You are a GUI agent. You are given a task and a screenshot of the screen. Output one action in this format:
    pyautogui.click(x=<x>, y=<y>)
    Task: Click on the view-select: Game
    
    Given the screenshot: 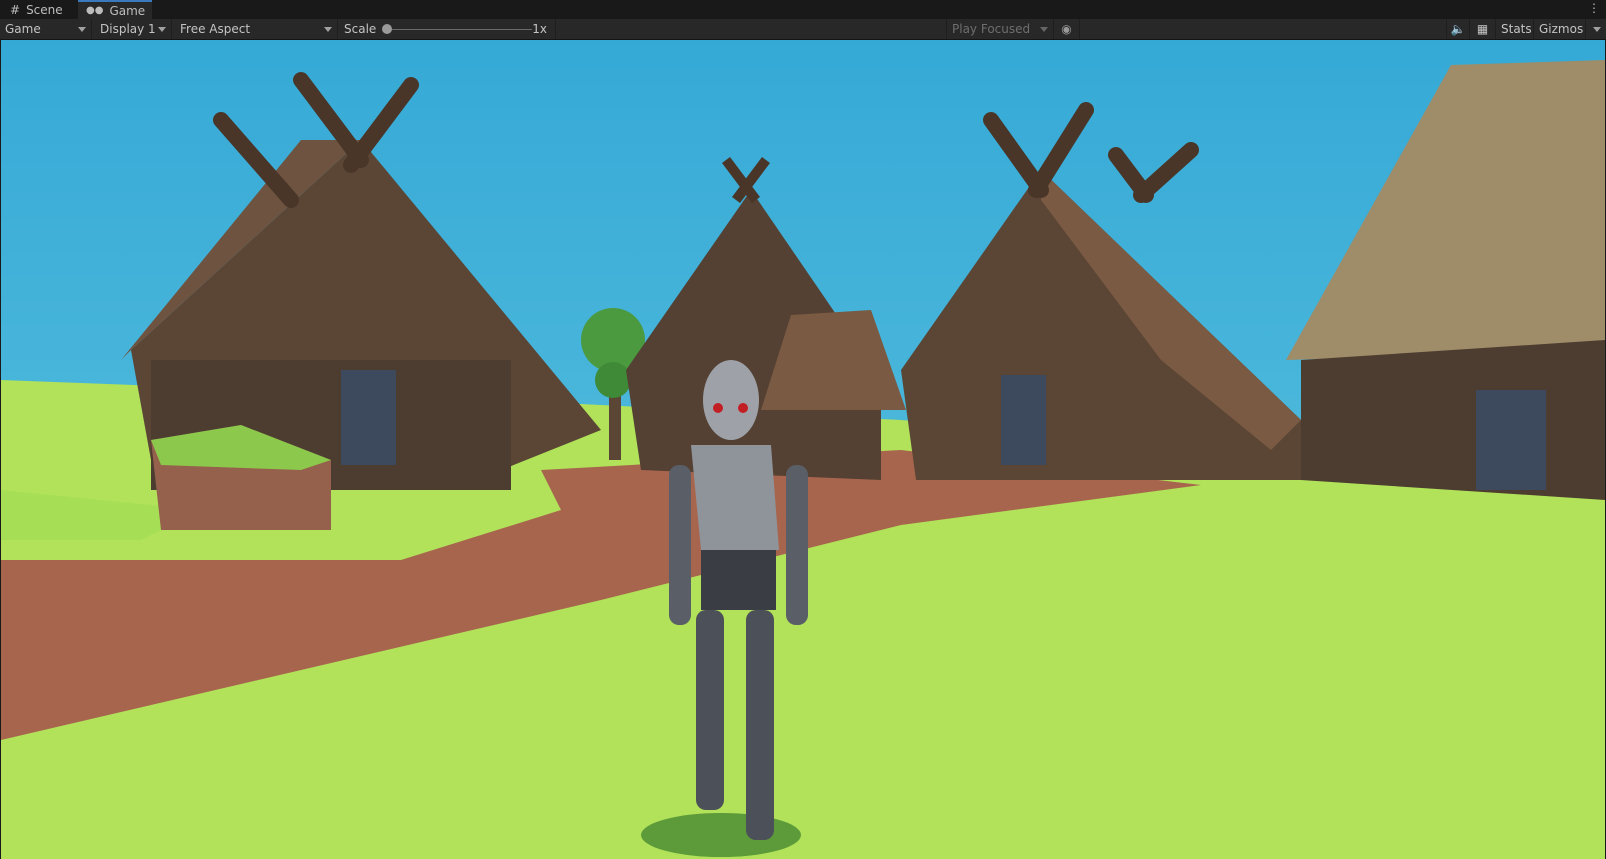 What is the action you would take?
    pyautogui.click(x=46, y=29)
    